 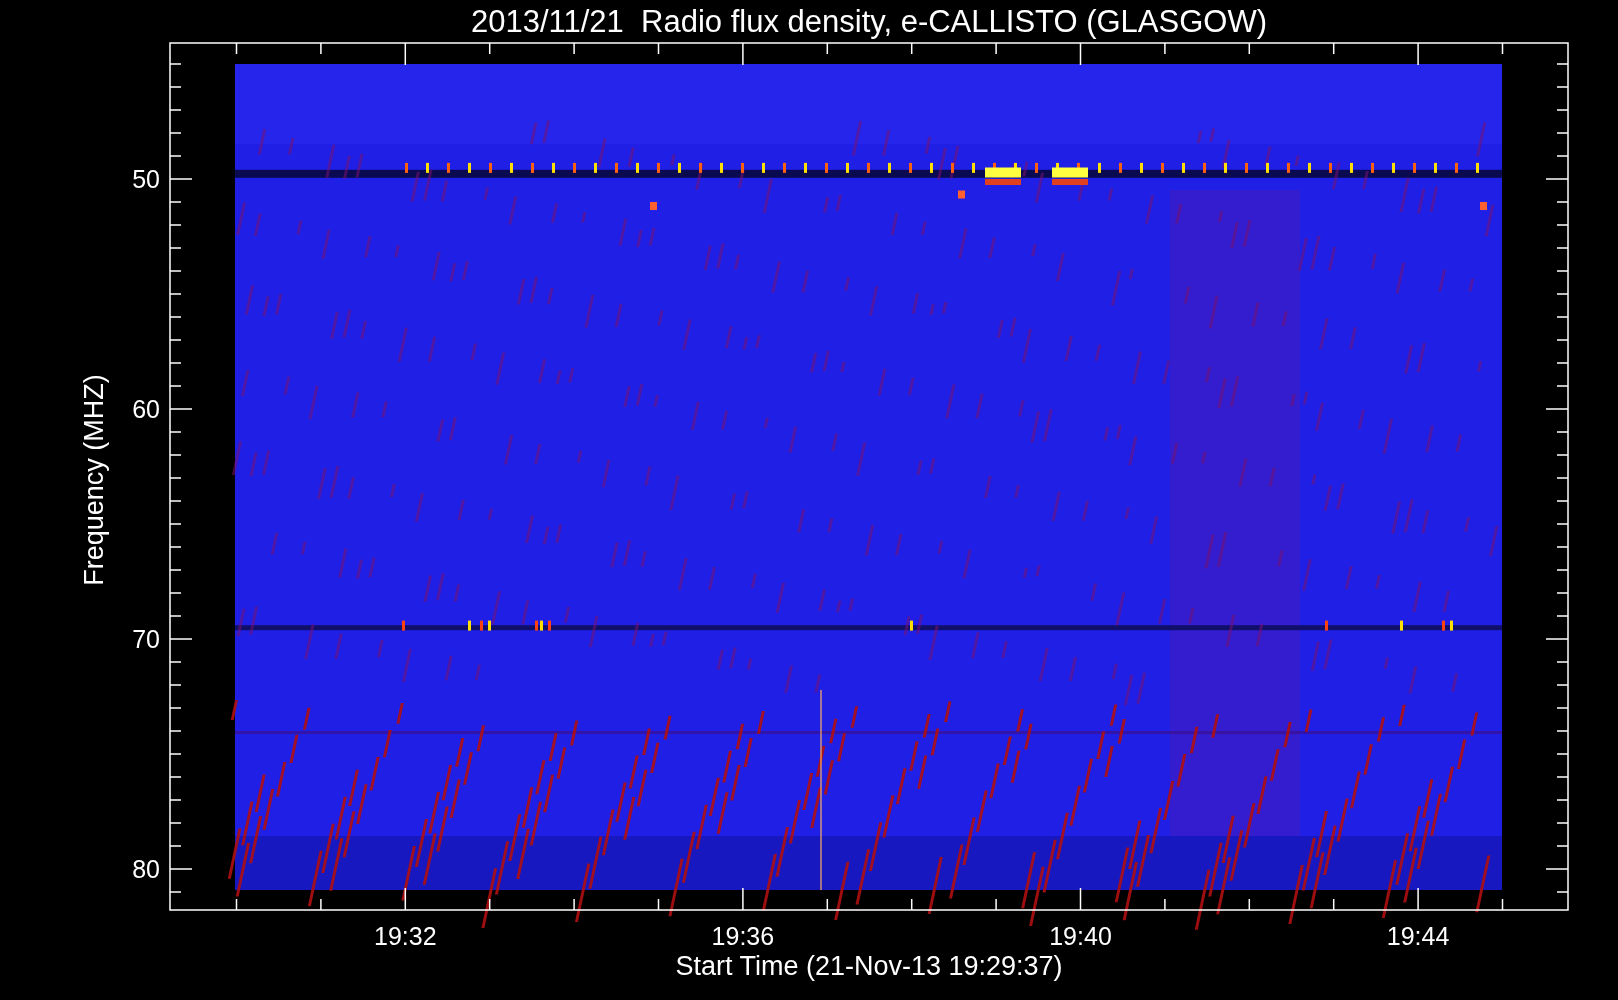 What do you see at coordinates (146, 869) in the screenshot?
I see `tick-label: 80` at bounding box center [146, 869].